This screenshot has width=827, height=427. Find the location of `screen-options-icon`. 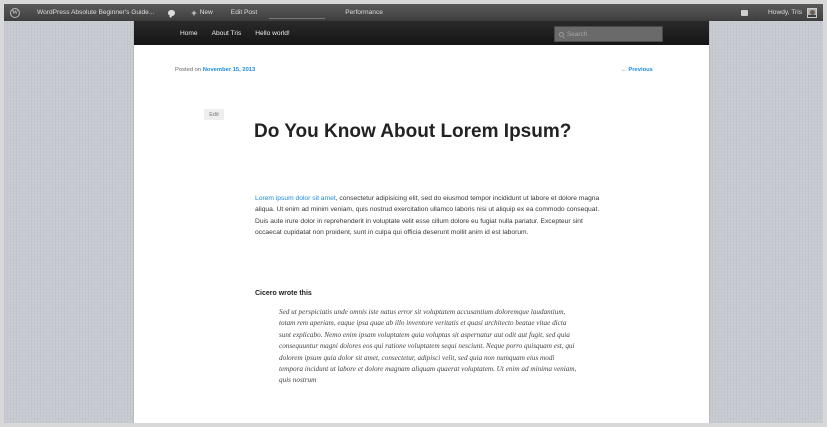

screen-options-icon is located at coordinates (745, 12).